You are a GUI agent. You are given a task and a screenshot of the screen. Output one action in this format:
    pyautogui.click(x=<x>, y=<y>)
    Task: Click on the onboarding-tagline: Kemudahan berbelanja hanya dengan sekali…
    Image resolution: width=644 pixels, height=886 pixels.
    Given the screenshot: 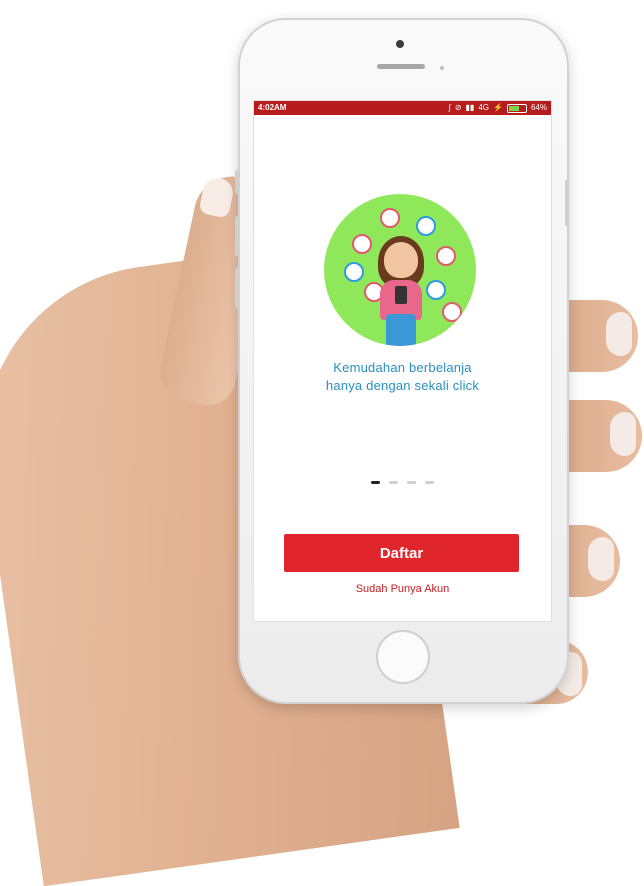 What is the action you would take?
    pyautogui.click(x=402, y=377)
    